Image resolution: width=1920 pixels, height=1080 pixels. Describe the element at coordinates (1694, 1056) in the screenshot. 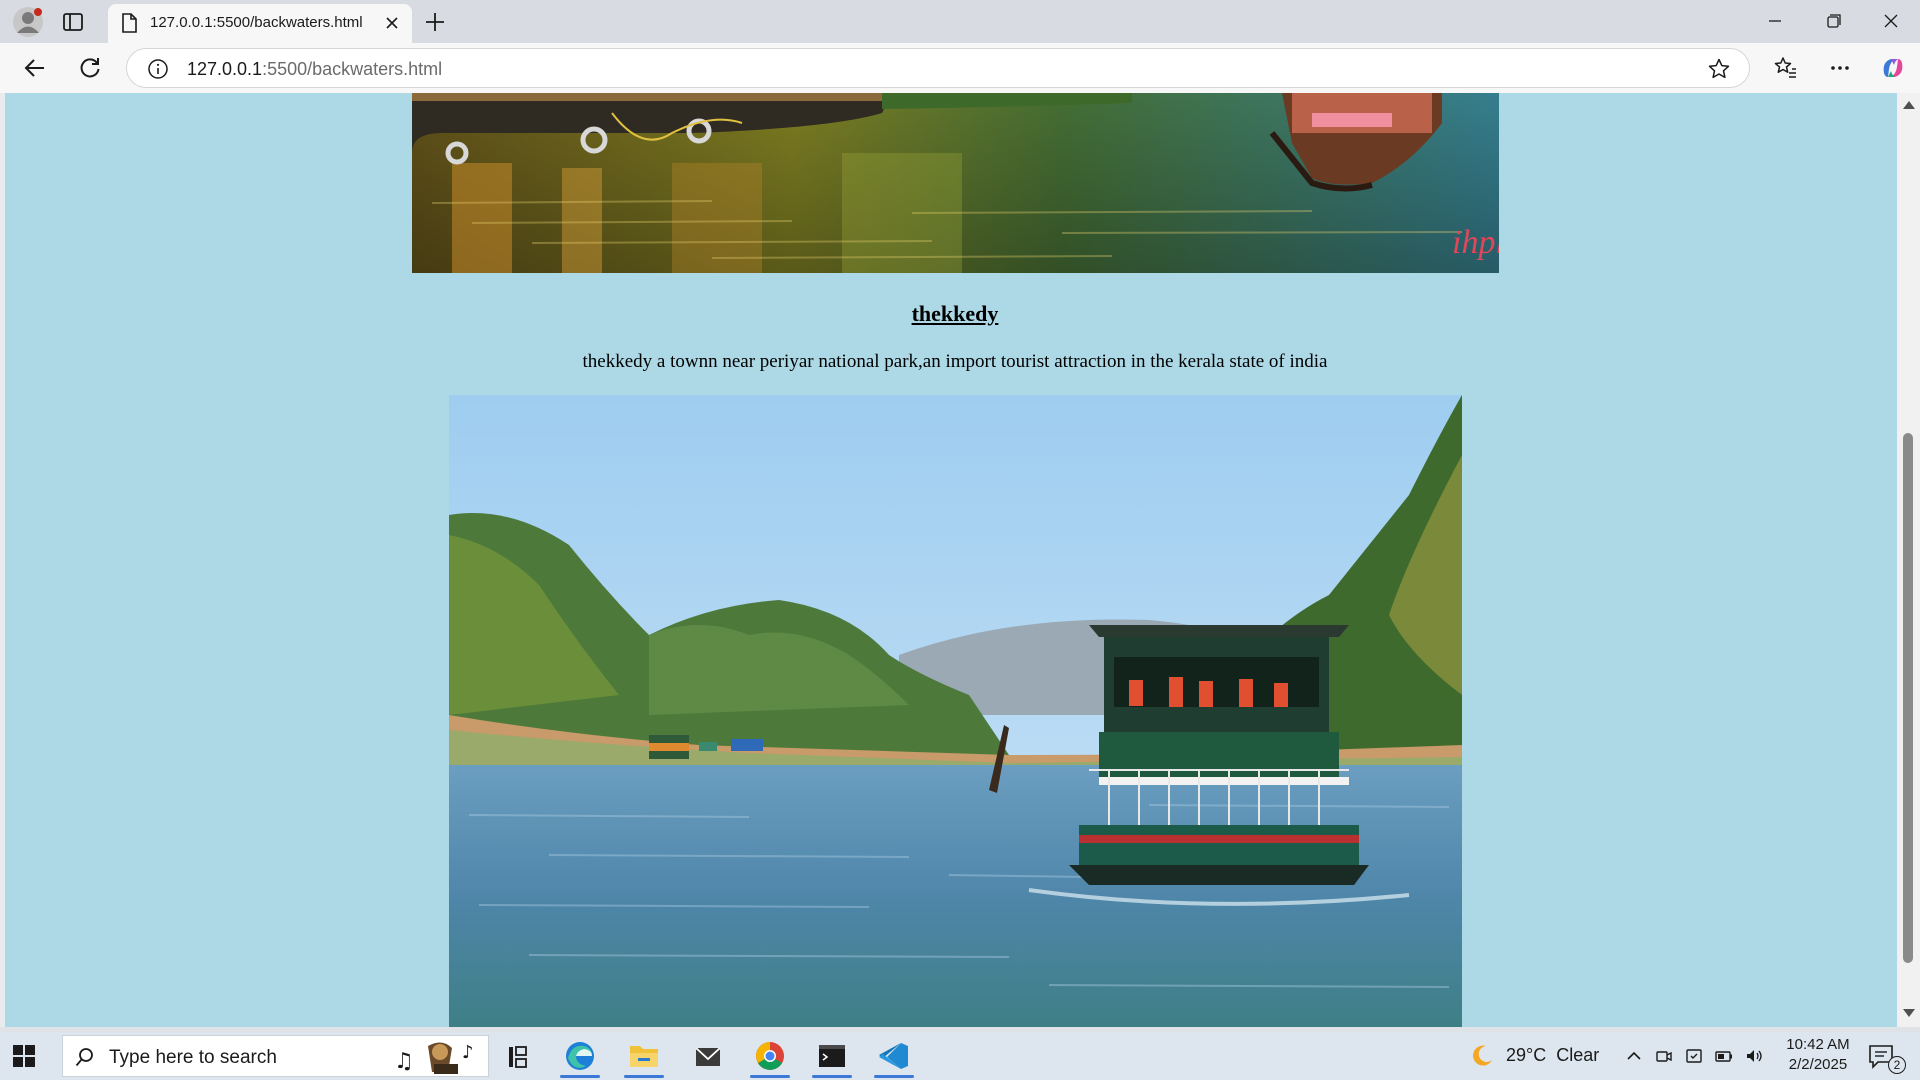

I see `security-icon` at that location.